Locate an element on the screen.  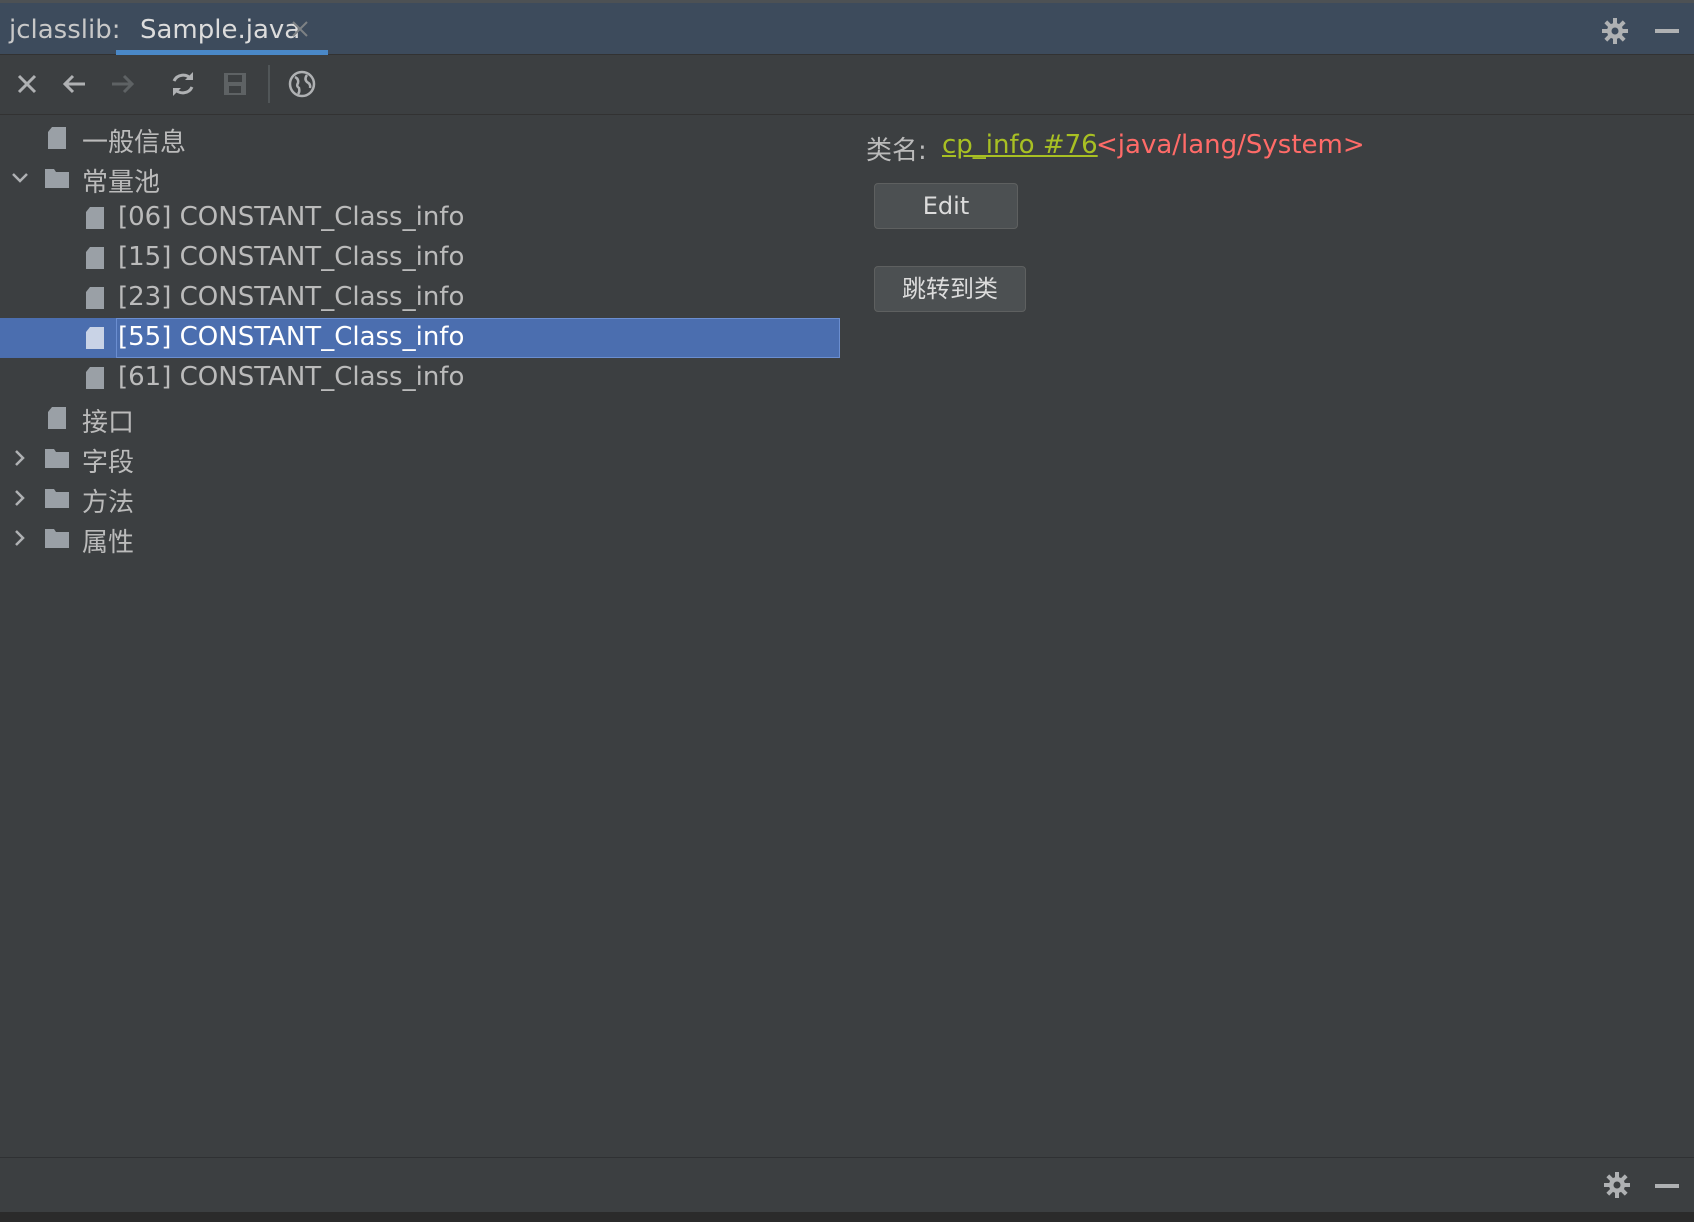
tree-item-label: 方法 is located at coordinates (108, 503).